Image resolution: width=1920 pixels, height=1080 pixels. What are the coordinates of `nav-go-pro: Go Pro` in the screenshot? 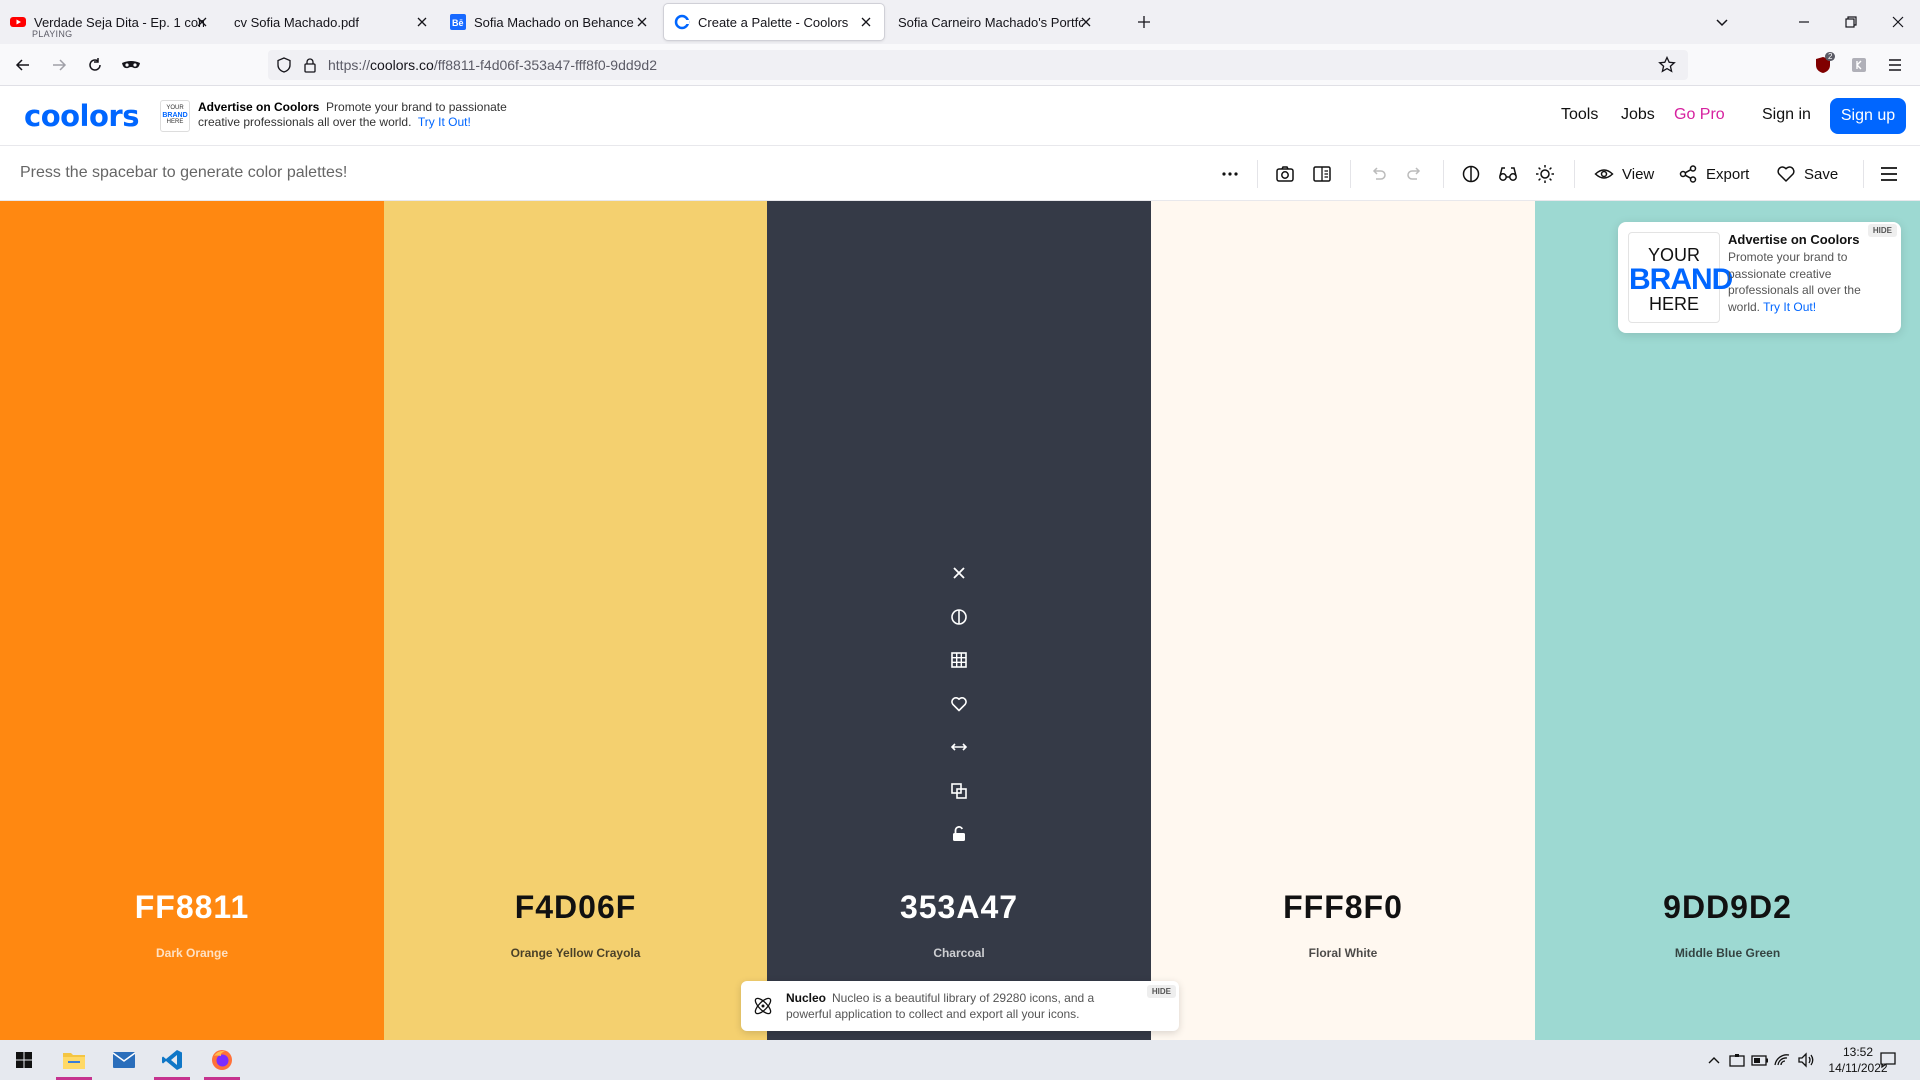 It's located at (1699, 115).